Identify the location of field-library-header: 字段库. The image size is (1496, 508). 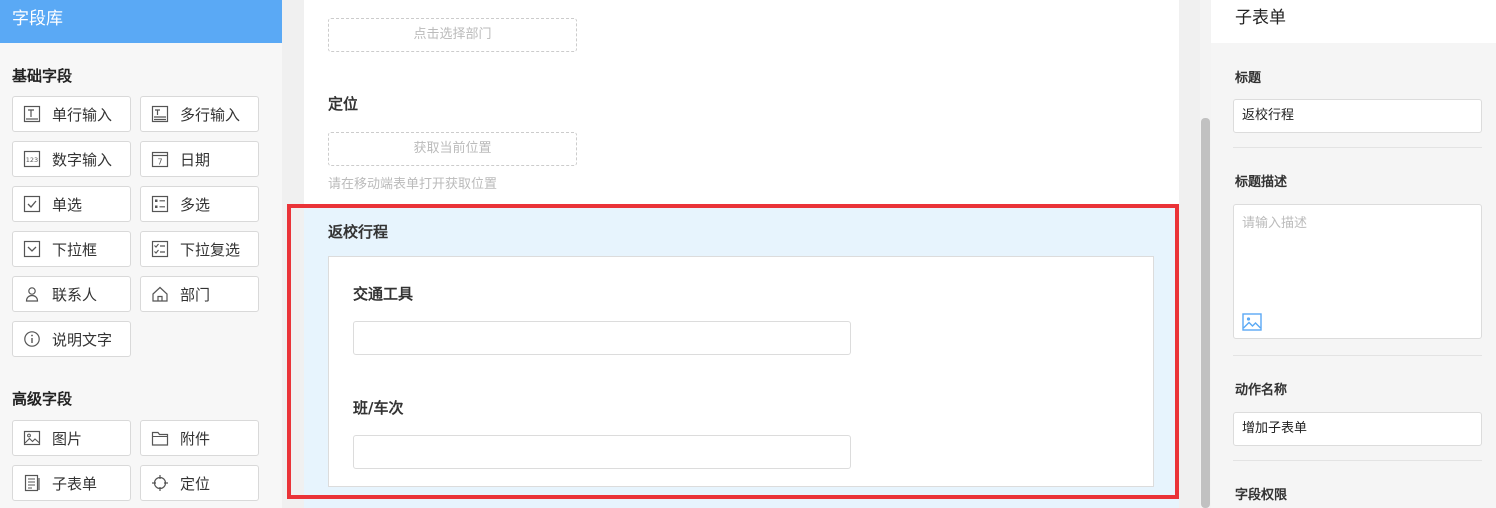
(141, 21).